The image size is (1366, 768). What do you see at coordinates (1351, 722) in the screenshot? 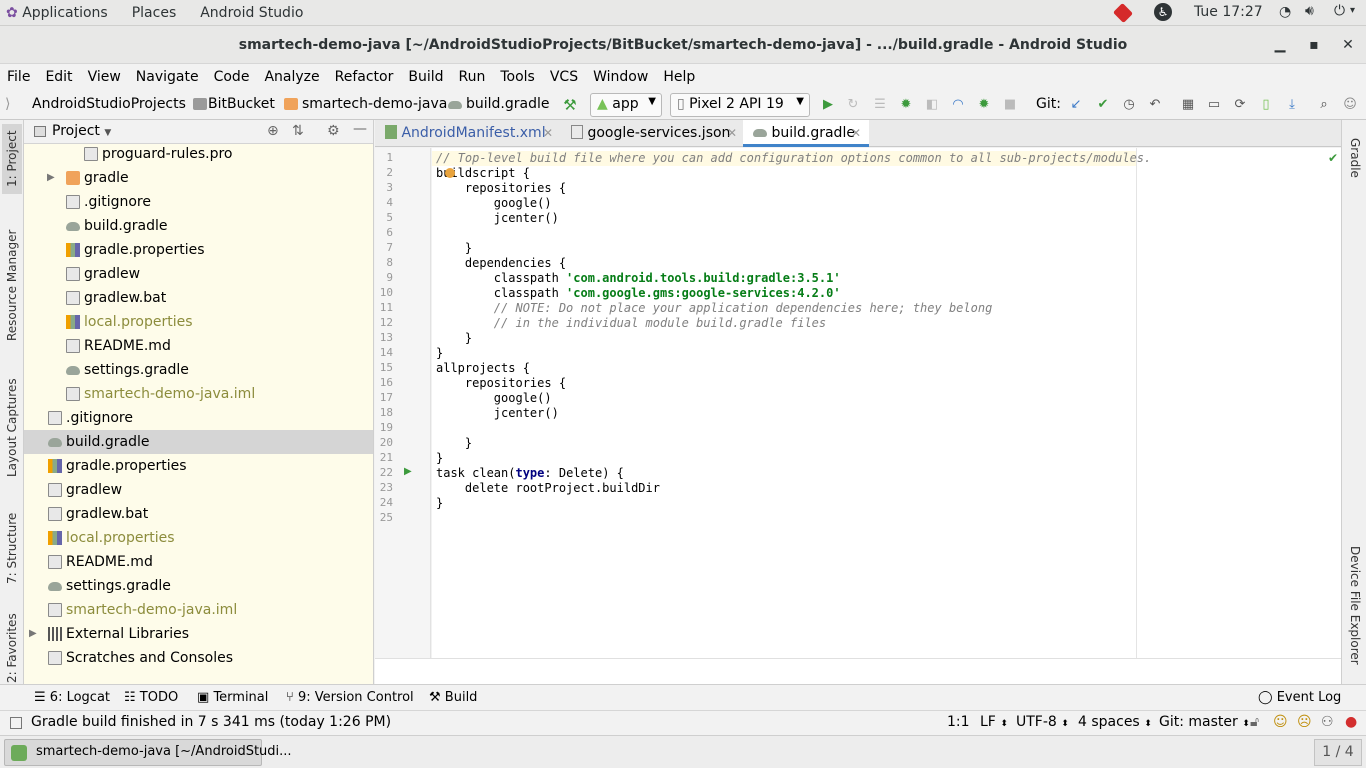
I see `error-icon: ●` at bounding box center [1351, 722].